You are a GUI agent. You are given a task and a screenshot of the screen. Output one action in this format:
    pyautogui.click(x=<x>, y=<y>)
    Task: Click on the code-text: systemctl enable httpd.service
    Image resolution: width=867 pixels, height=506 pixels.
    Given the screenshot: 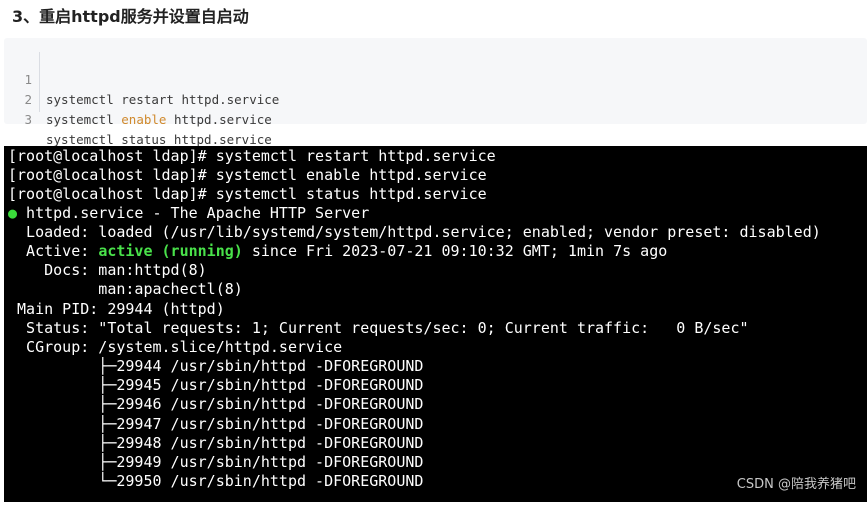 What is the action you would take?
    pyautogui.click(x=159, y=120)
    